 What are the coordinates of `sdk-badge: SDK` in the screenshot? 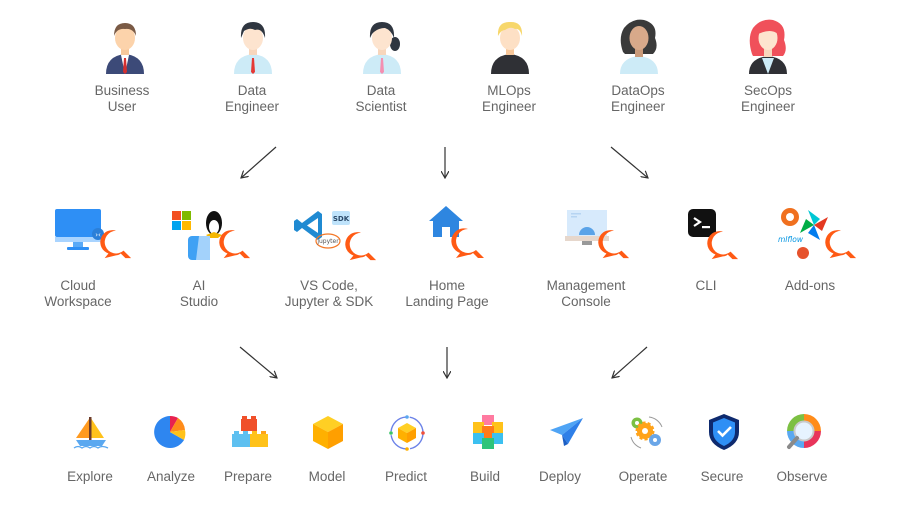 It's located at (341, 219).